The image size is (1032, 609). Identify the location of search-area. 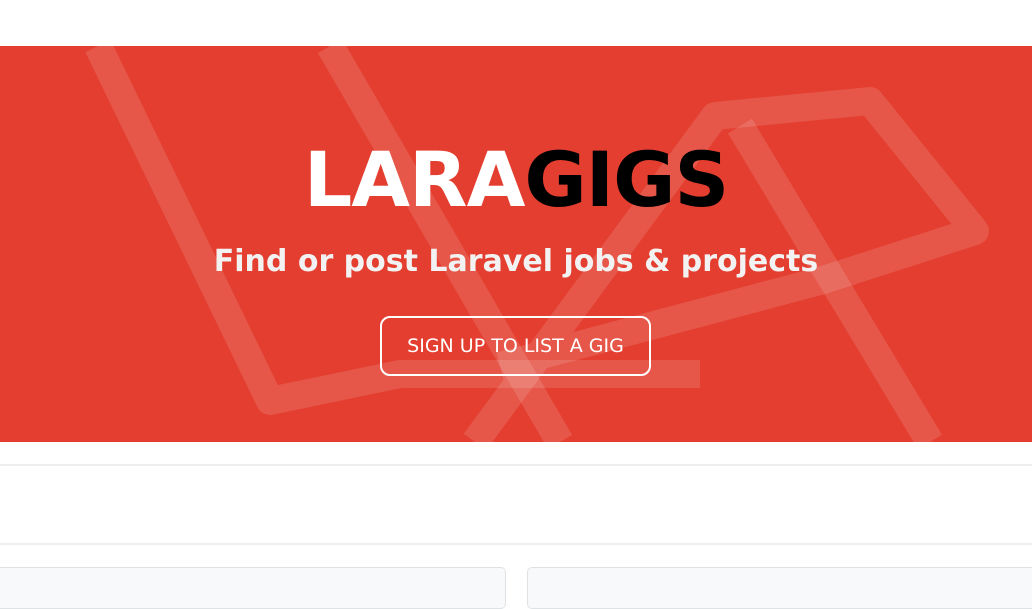
(516, 504).